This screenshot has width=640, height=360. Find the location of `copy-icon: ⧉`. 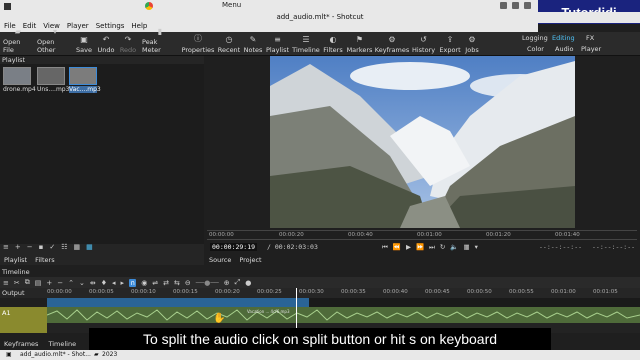

copy-icon: ⧉ is located at coordinates (27, 282).